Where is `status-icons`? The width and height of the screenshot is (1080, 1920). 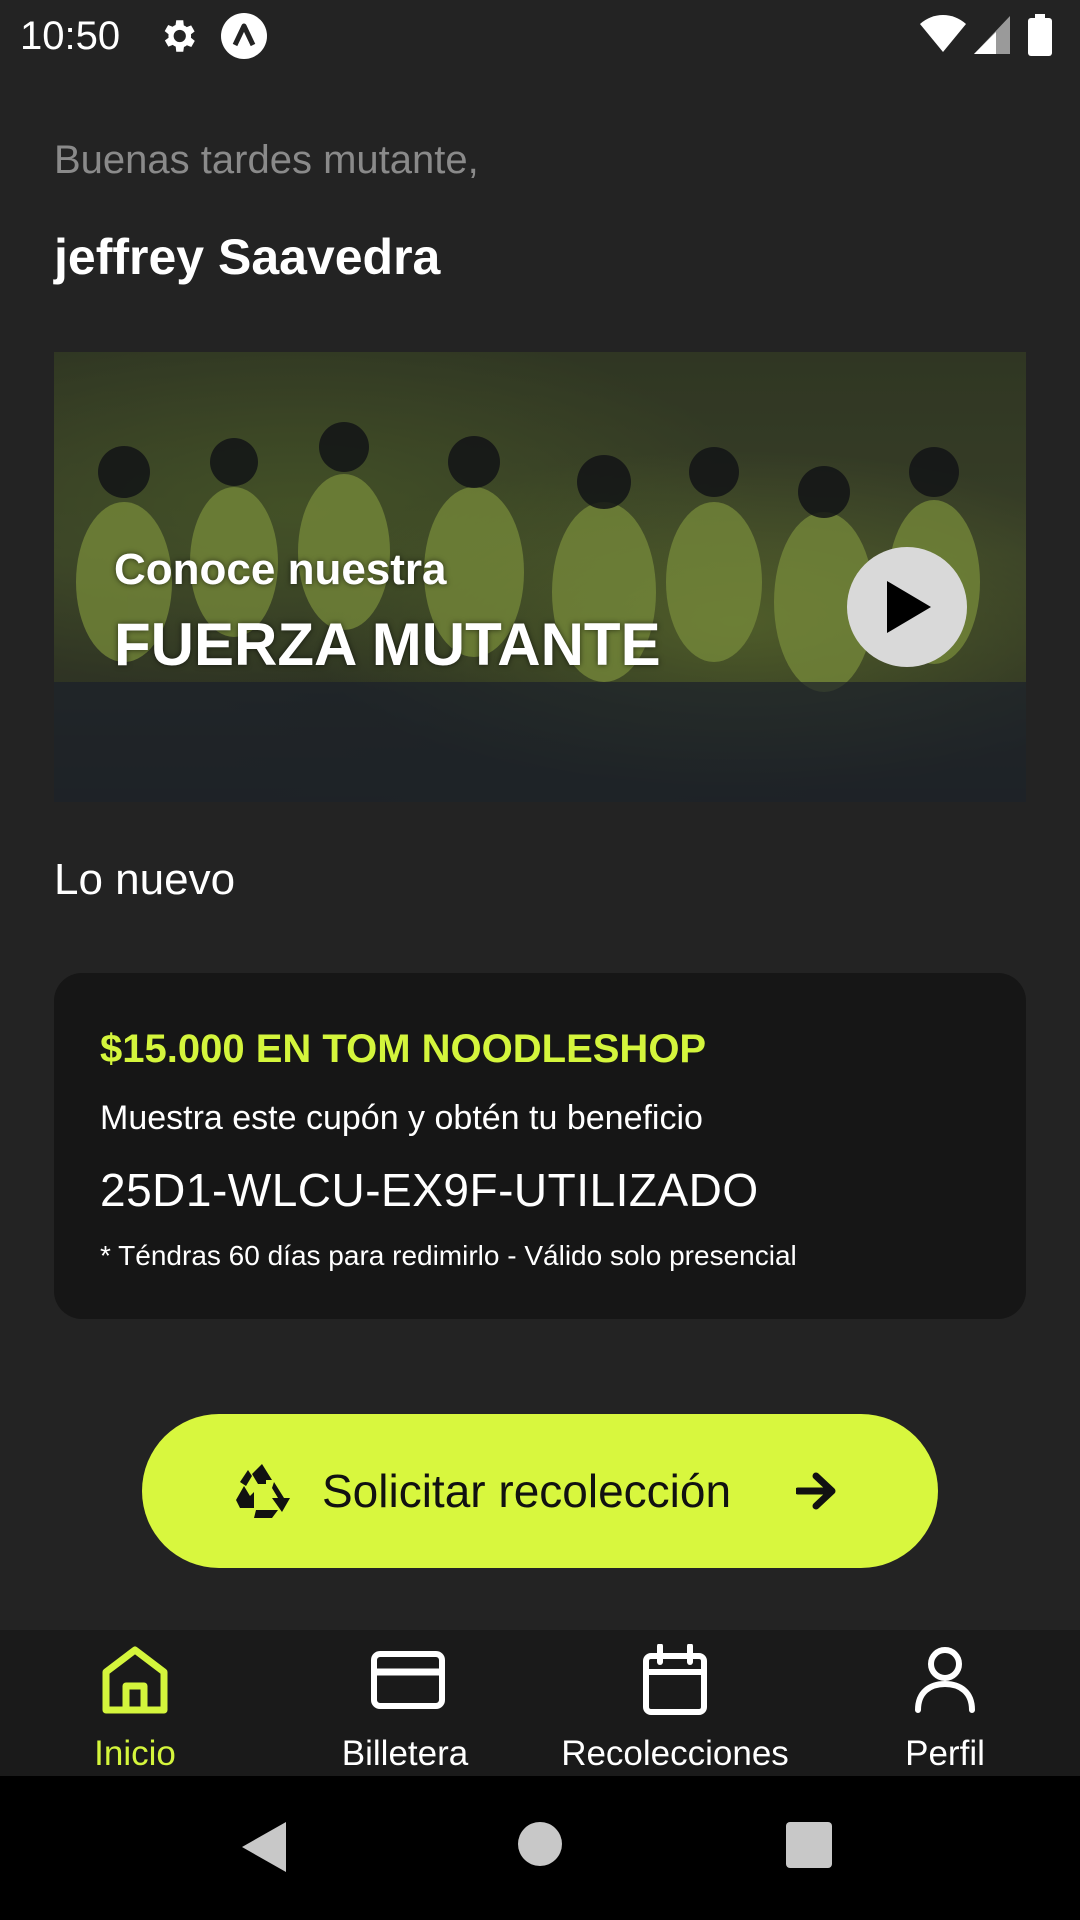
status-icons is located at coordinates (990, 36).